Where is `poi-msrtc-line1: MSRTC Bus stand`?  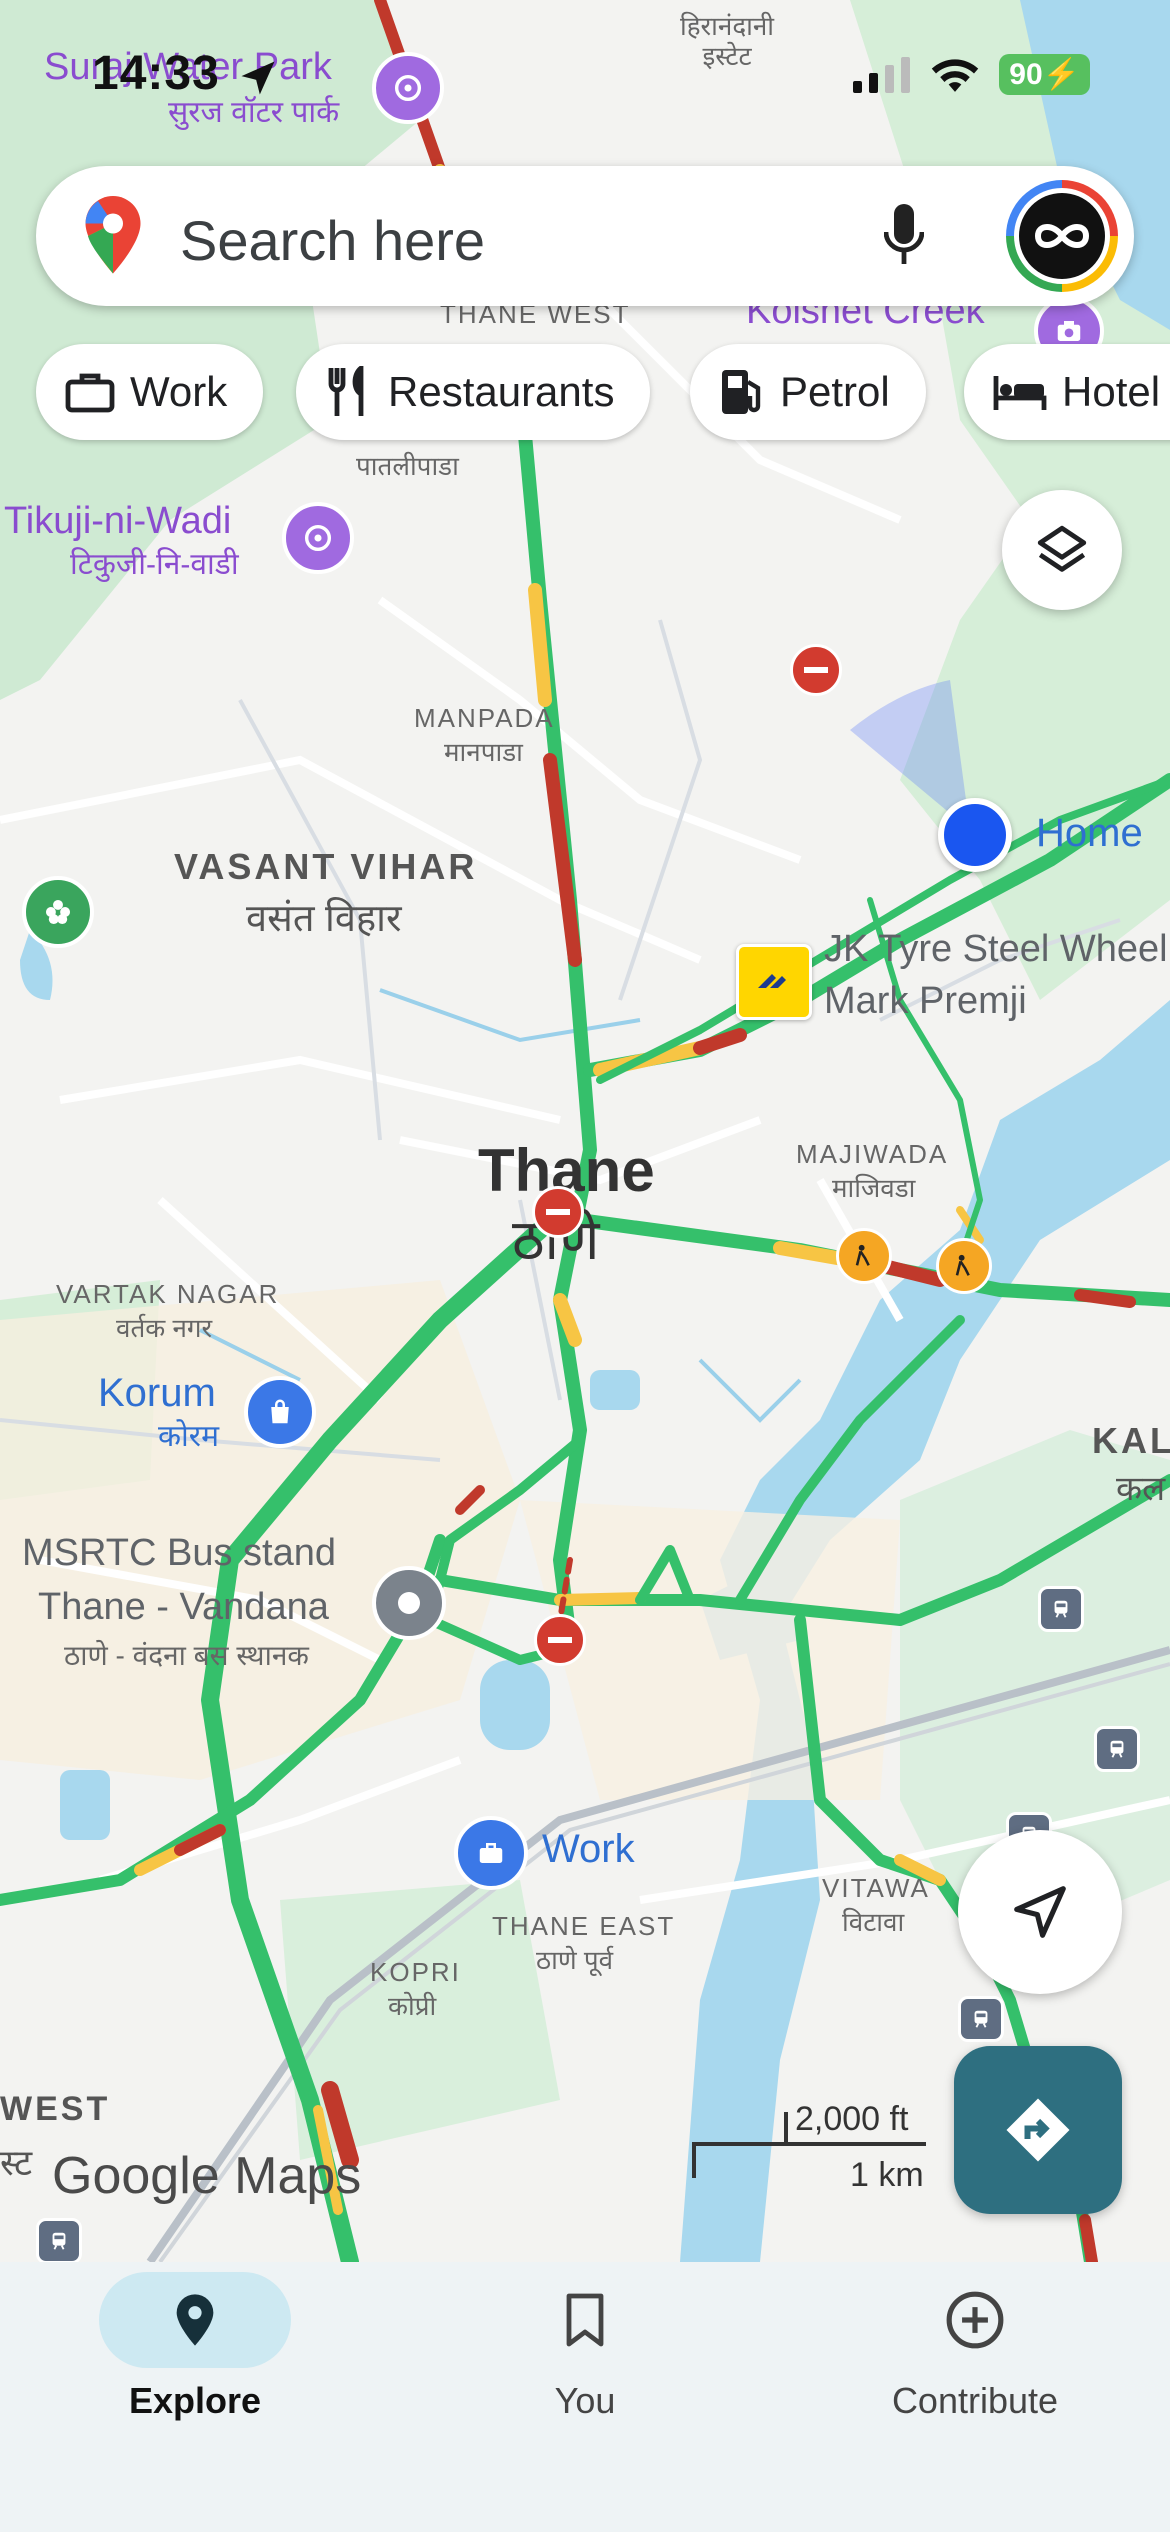
poi-msrtc-line1: MSRTC Bus stand is located at coordinates (179, 1554).